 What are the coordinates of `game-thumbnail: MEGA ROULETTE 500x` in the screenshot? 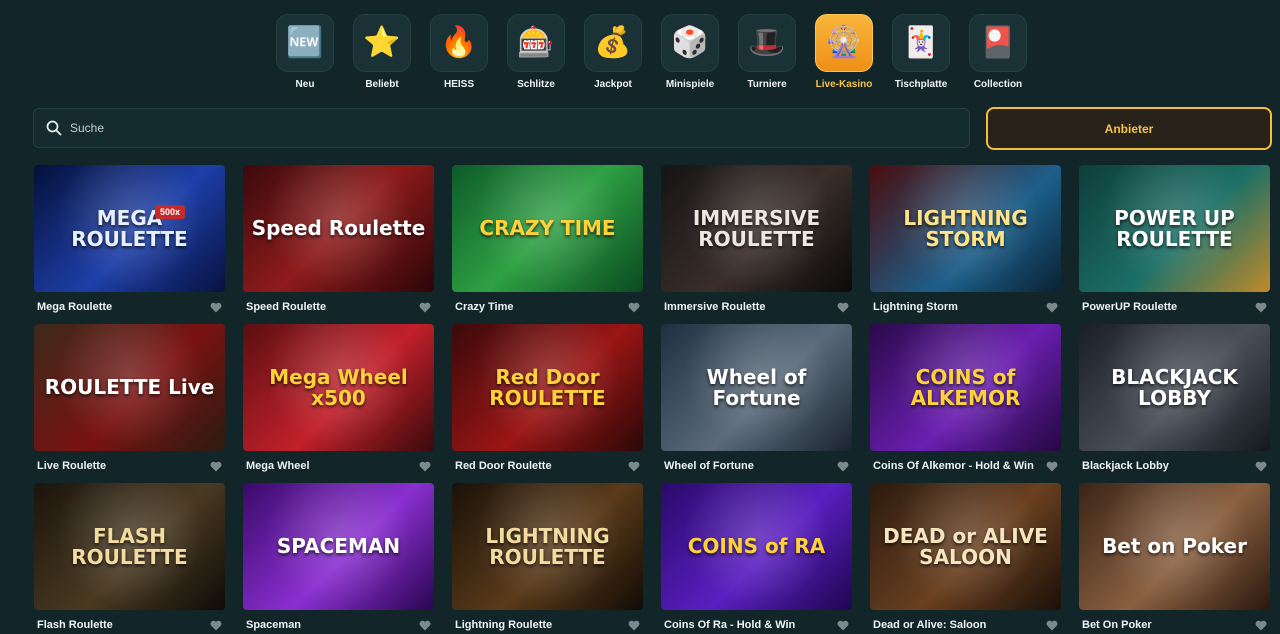 It's located at (129, 228).